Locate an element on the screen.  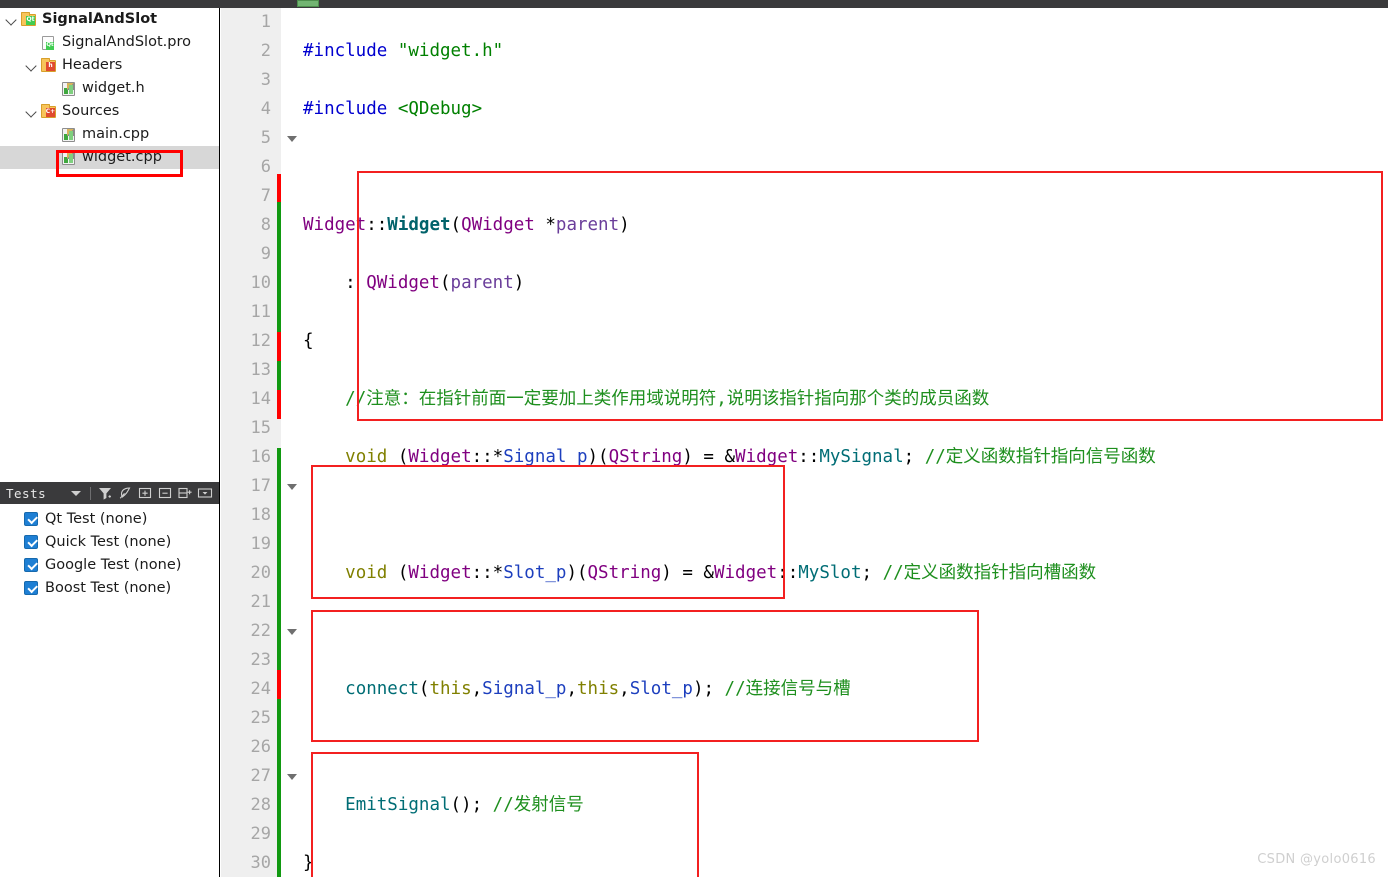
line-number: 28 is located at coordinates (260, 805).